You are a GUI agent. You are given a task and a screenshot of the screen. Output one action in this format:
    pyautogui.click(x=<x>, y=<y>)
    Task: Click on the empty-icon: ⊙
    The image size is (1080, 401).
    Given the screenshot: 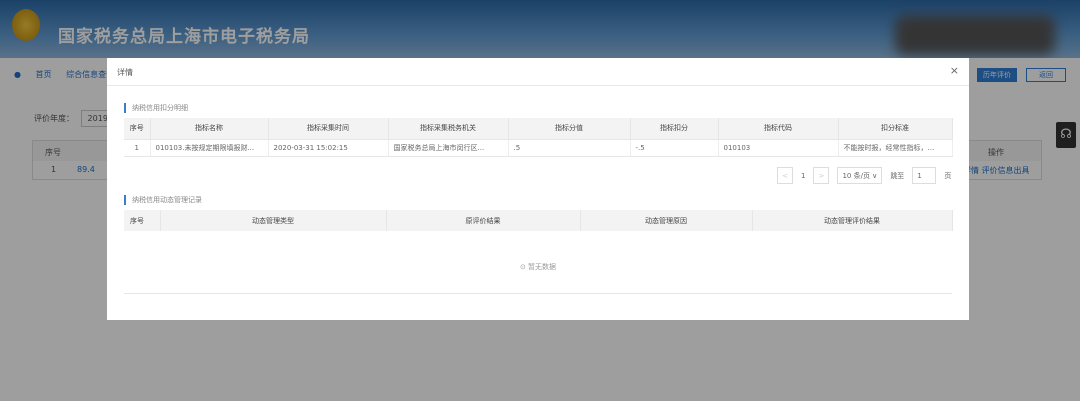 What is the action you would take?
    pyautogui.click(x=524, y=267)
    